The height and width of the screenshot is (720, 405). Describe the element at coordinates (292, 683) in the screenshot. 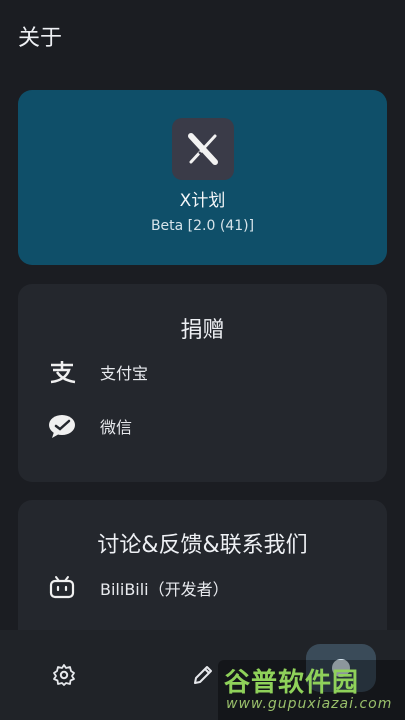

I see `watermark-text: 谷普软件园` at that location.